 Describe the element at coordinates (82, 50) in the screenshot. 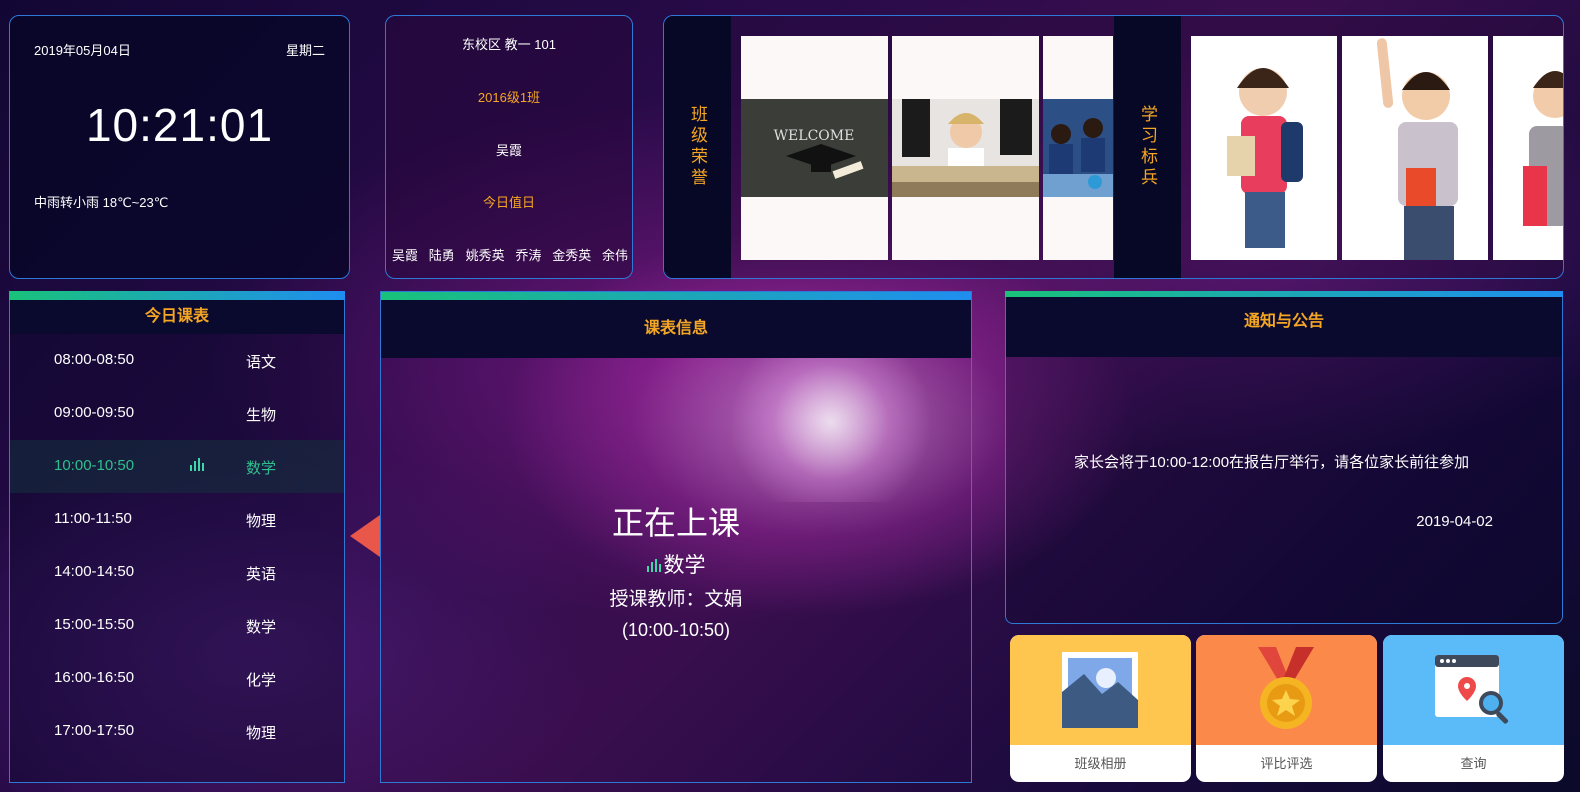

I see `current-date: 2019年05月04日` at that location.